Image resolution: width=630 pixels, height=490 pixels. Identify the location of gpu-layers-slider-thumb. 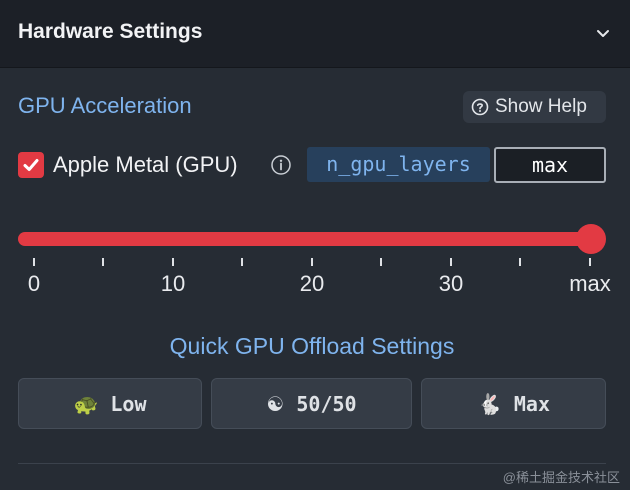
(591, 239).